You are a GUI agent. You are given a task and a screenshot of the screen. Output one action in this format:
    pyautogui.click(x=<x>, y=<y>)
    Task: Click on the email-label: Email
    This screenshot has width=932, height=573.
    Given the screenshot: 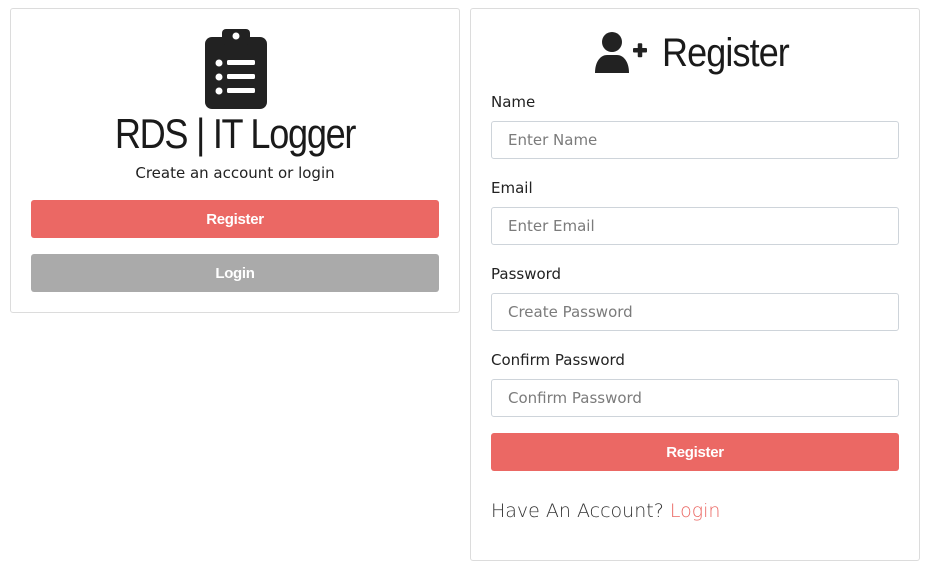 What is the action you would take?
    pyautogui.click(x=512, y=188)
    